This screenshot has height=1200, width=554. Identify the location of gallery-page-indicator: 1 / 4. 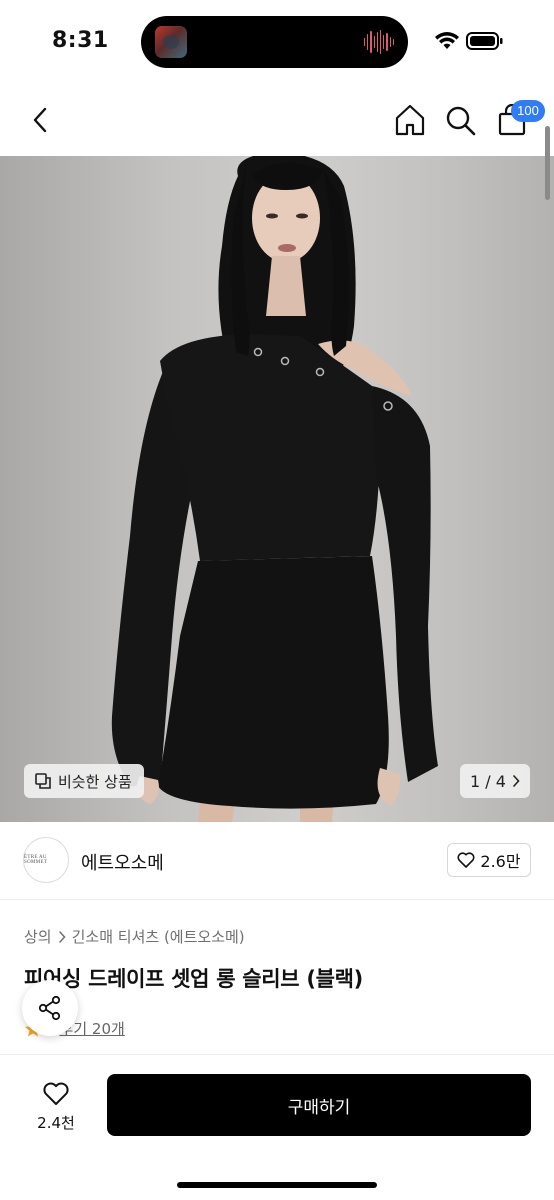
(495, 781).